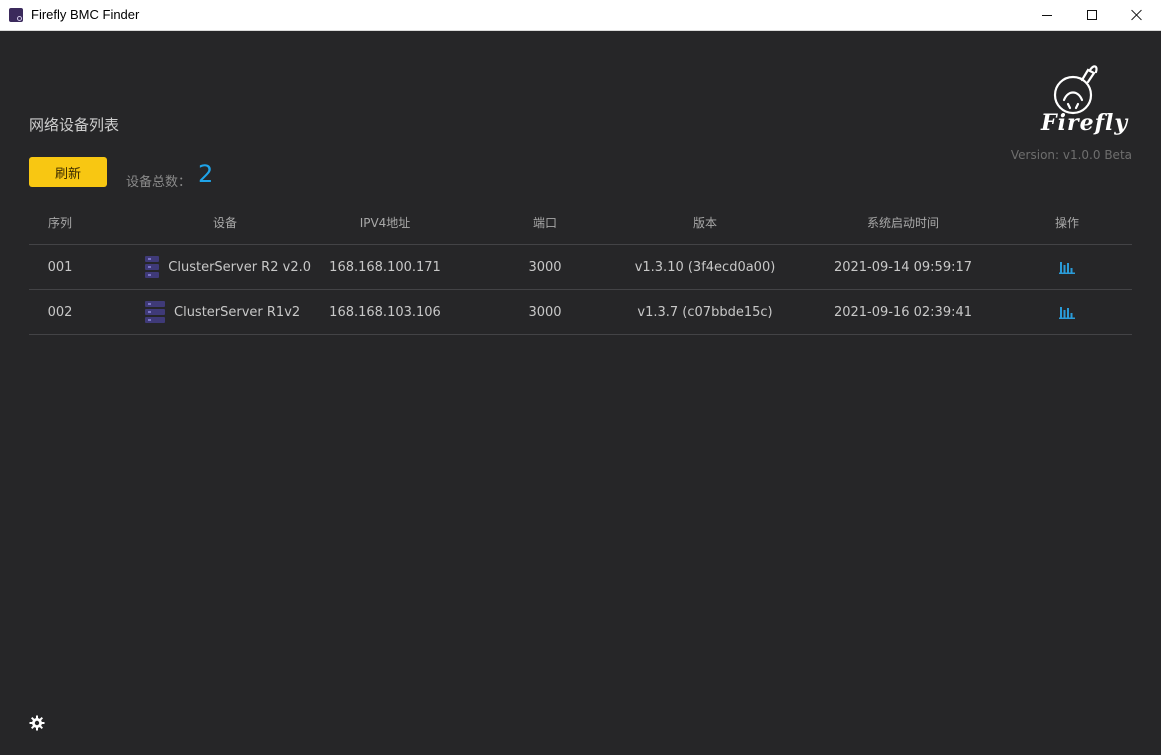 This screenshot has height=755, width=1161. Describe the element at coordinates (159, 182) in the screenshot. I see `device-count-label: 设备总数：` at that location.